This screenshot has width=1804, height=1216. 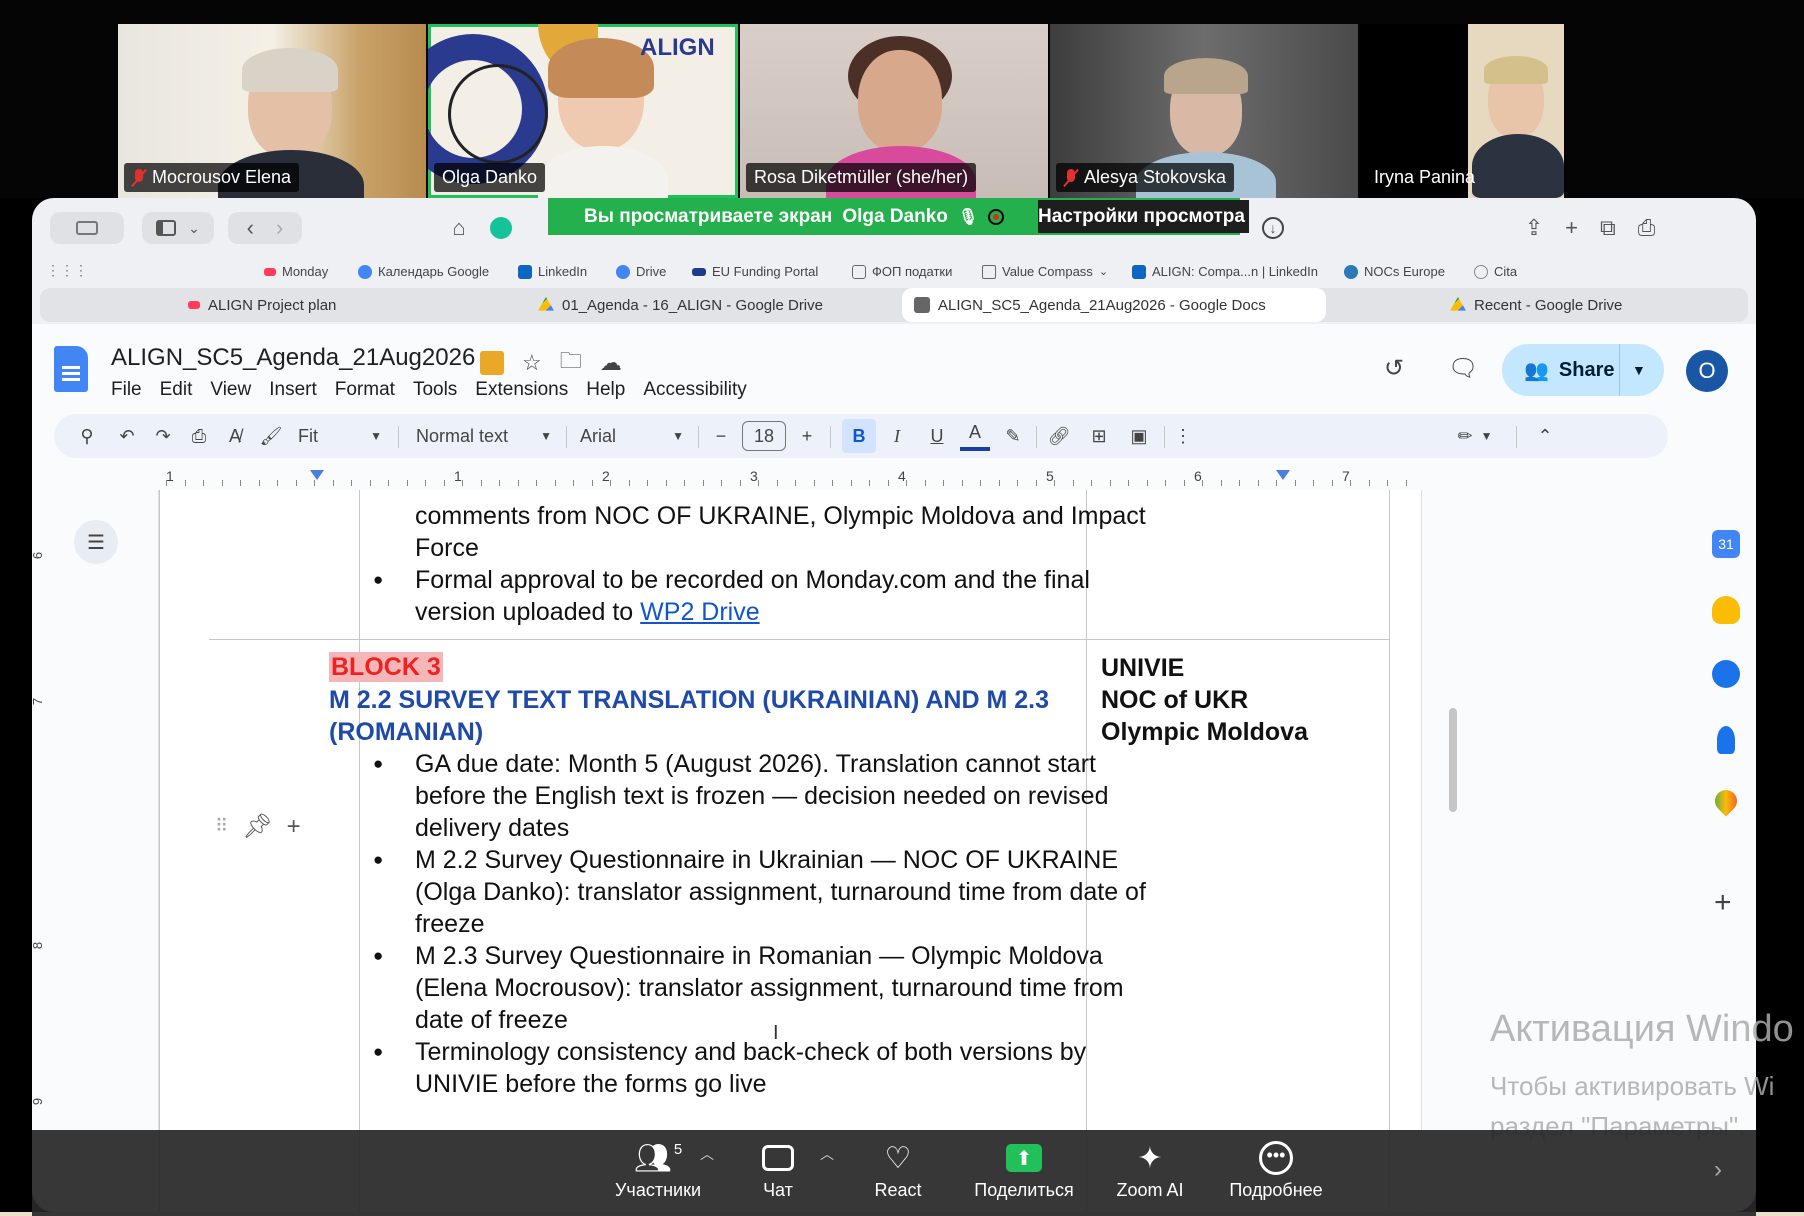 I want to click on download-button: ↓, so click(x=1273, y=228).